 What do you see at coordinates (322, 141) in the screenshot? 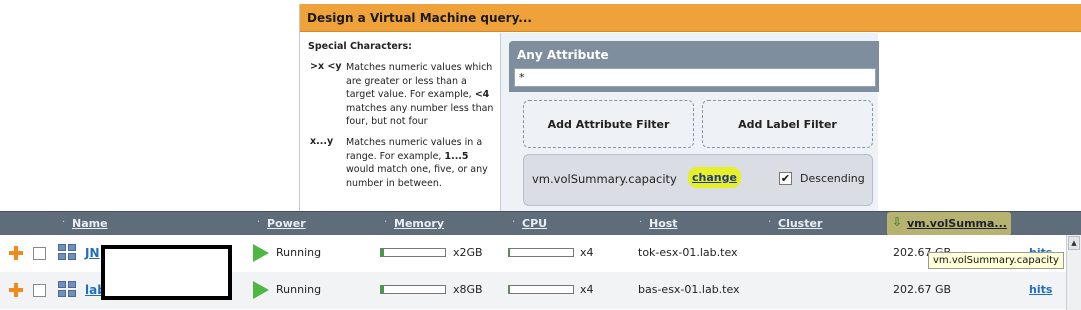
I see `help-symbol: x...y` at bounding box center [322, 141].